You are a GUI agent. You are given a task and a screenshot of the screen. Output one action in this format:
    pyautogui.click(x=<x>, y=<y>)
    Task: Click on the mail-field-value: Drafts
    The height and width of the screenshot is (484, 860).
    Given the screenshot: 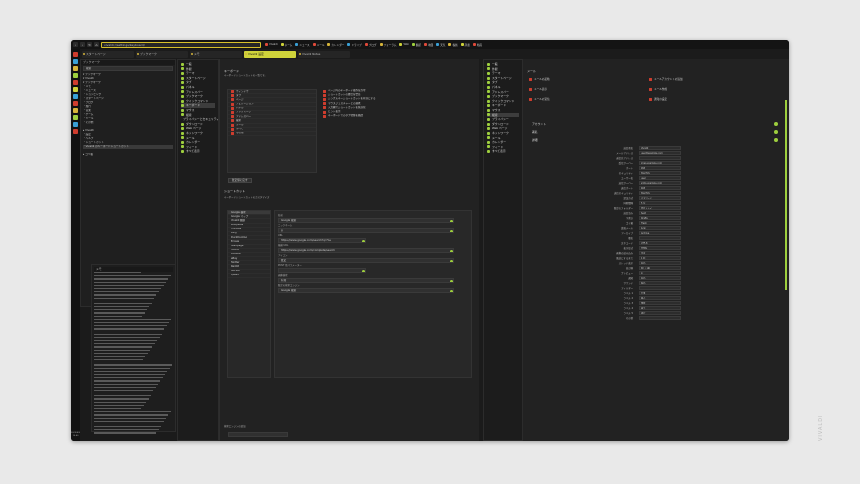 What is the action you would take?
    pyautogui.click(x=660, y=217)
    